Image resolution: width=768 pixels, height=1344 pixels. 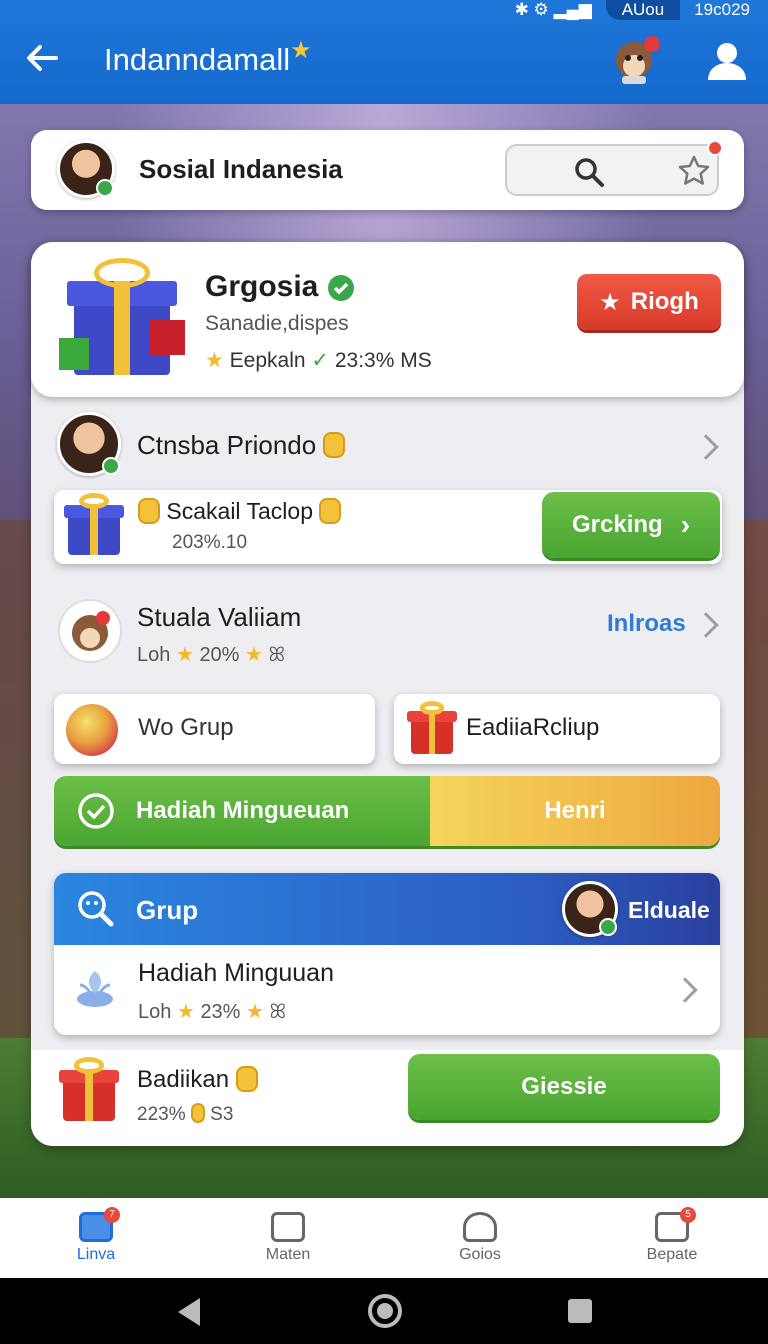 I want to click on balloon-icon, so click(x=92, y=730).